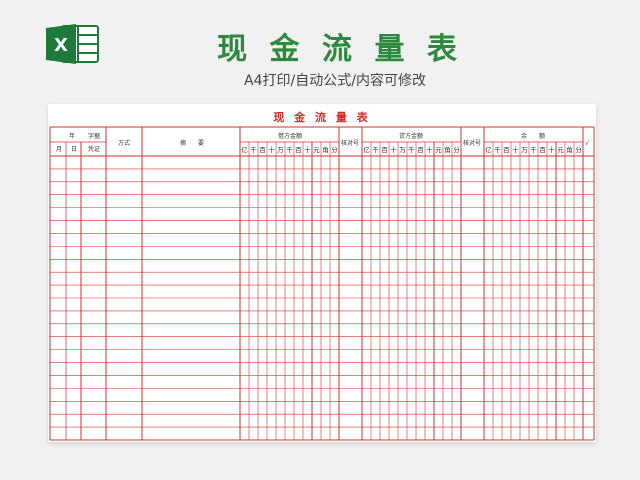 The width and height of the screenshot is (640, 480). Describe the element at coordinates (192, 143) in the screenshot. I see `col-summary: 摘 要` at that location.